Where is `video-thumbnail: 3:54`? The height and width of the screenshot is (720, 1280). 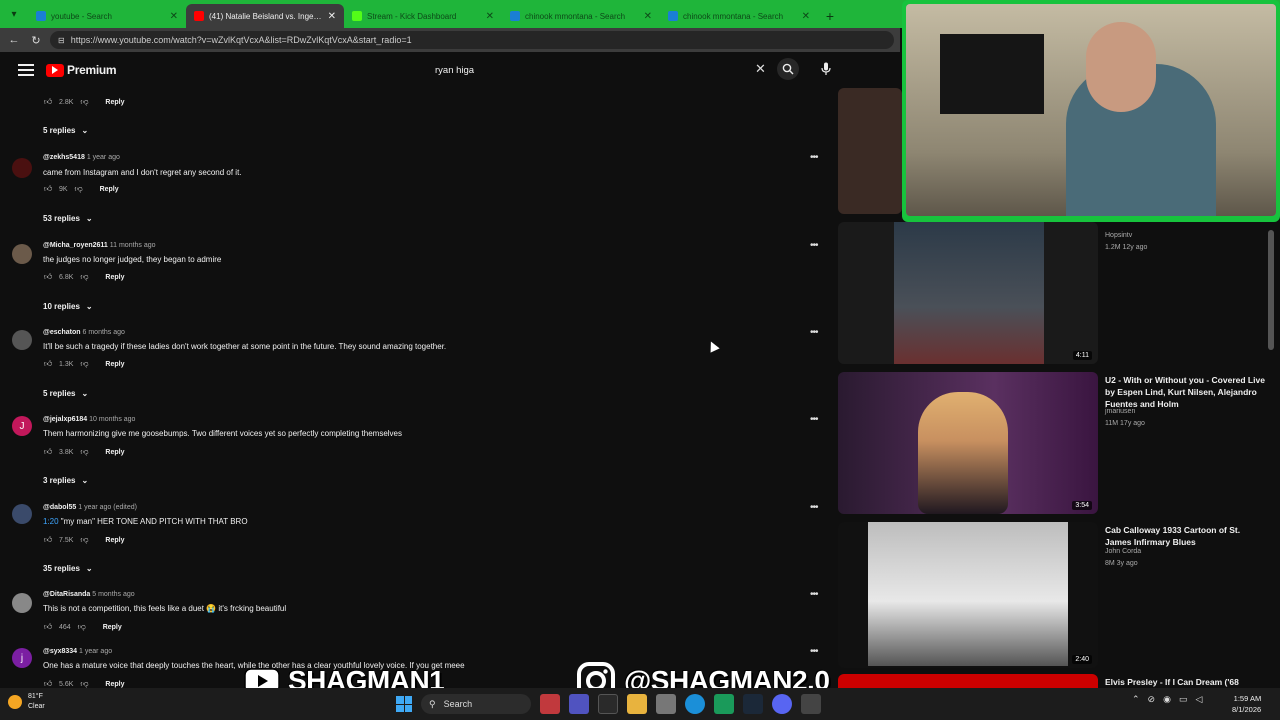
video-thumbnail: 3:54 is located at coordinates (968, 443).